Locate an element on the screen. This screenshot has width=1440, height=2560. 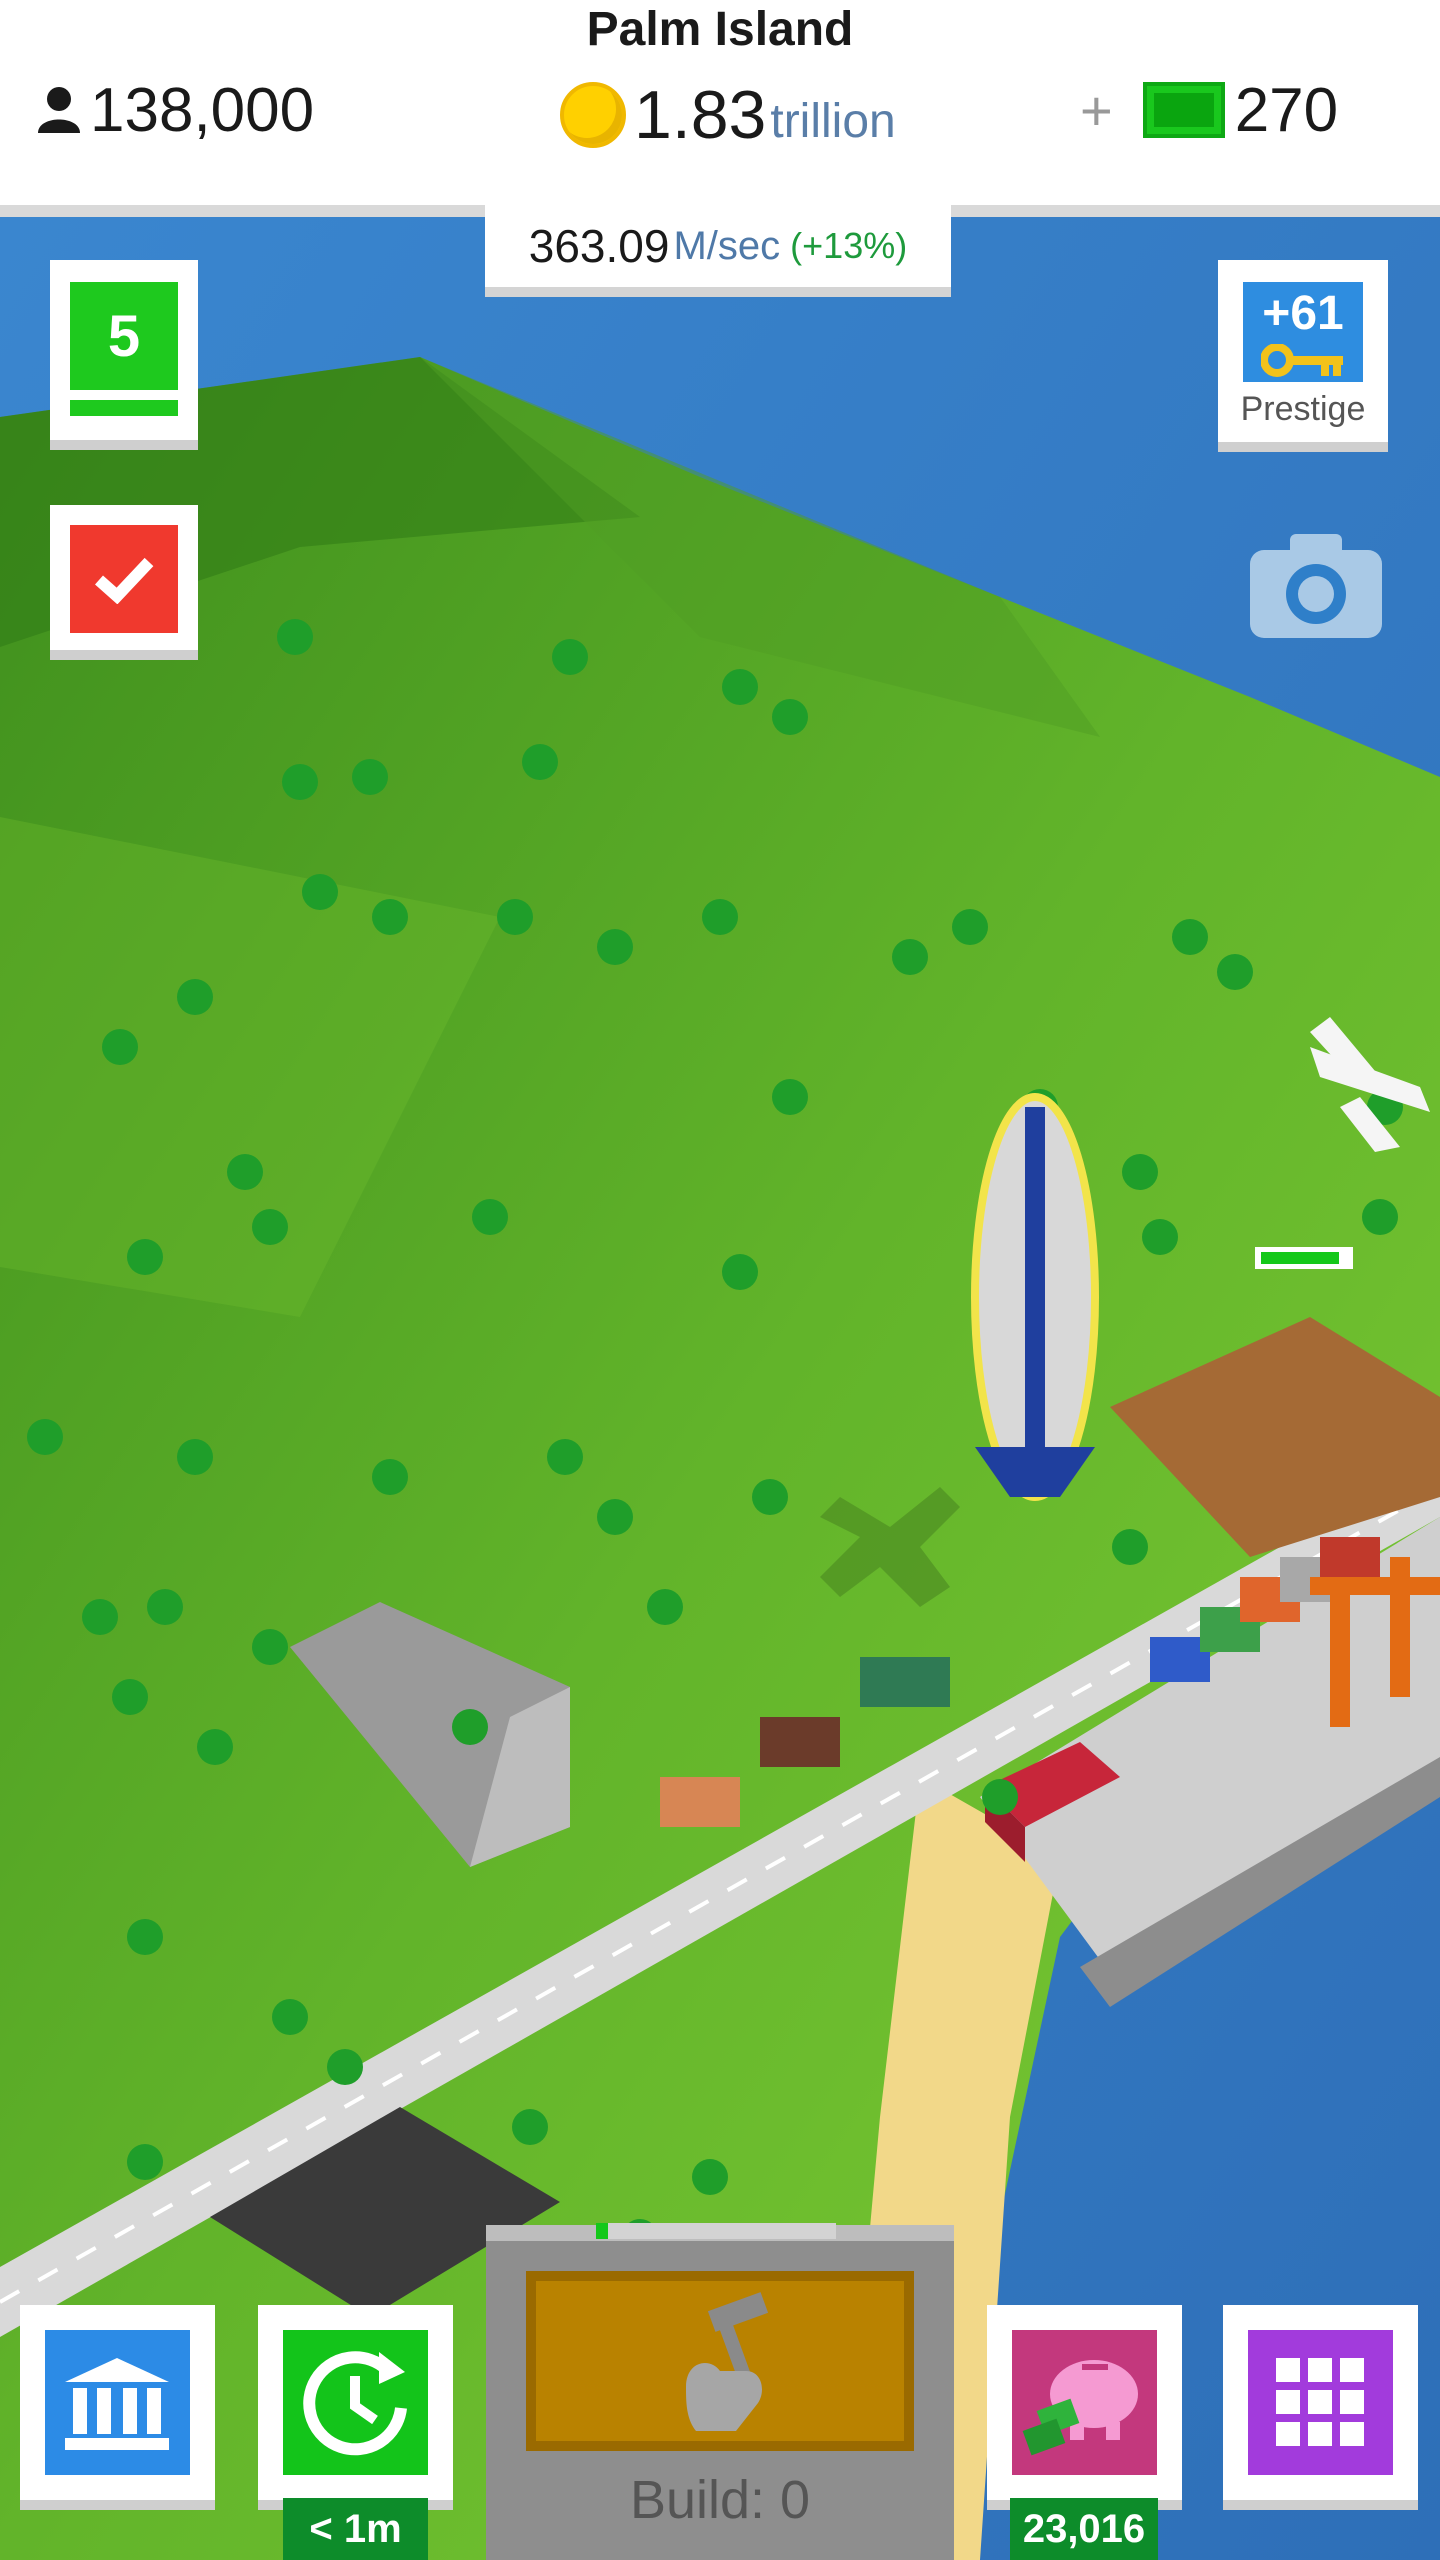
top-bar: Palm Island 138,000 1.83 trillion + 270 is located at coordinates (720, 108).